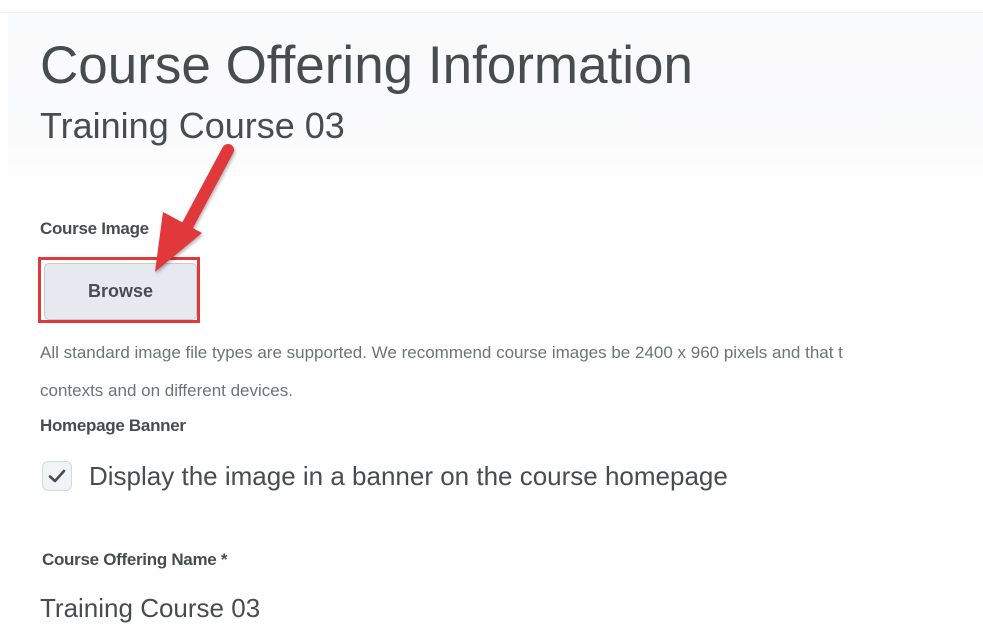 This screenshot has width=983, height=644. I want to click on banner-checkbox, so click(57, 476).